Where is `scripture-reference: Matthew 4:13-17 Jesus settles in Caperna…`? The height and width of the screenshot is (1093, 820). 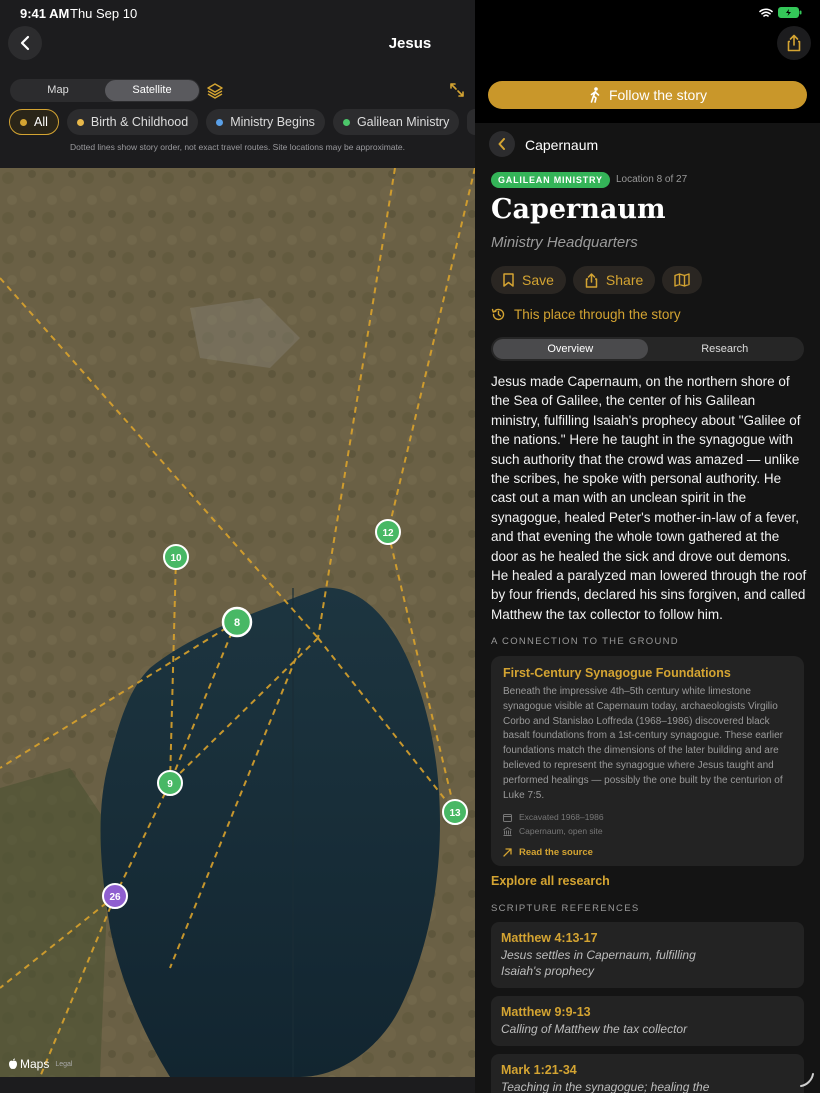 scripture-reference: Matthew 4:13-17 Jesus settles in Caperna… is located at coordinates (647, 955).